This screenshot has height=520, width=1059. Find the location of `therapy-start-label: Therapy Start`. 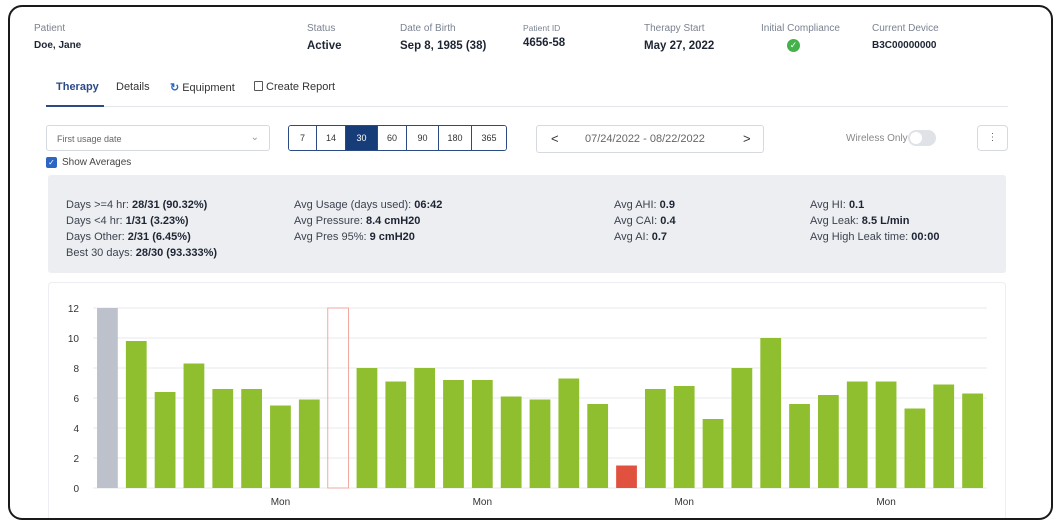

therapy-start-label: Therapy Start is located at coordinates (674, 28).